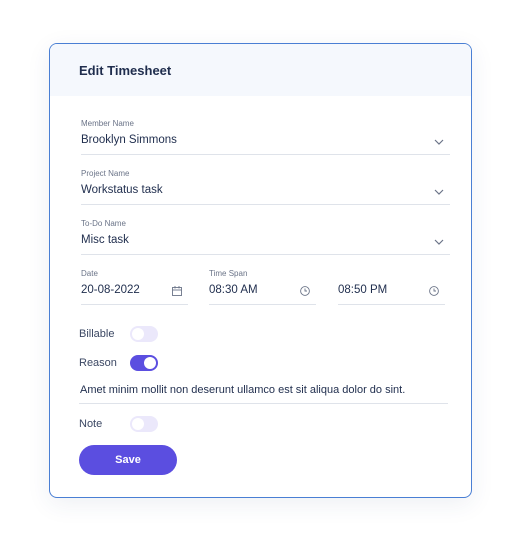  Describe the element at coordinates (260, 70) in the screenshot. I see `dialog-header: Edit Timesheet` at that location.